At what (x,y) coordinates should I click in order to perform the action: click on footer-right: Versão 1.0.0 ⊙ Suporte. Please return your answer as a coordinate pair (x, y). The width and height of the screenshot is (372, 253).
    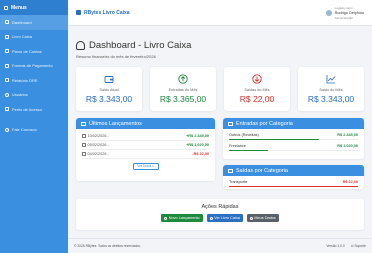
    Looking at the image, I should click on (346, 246).